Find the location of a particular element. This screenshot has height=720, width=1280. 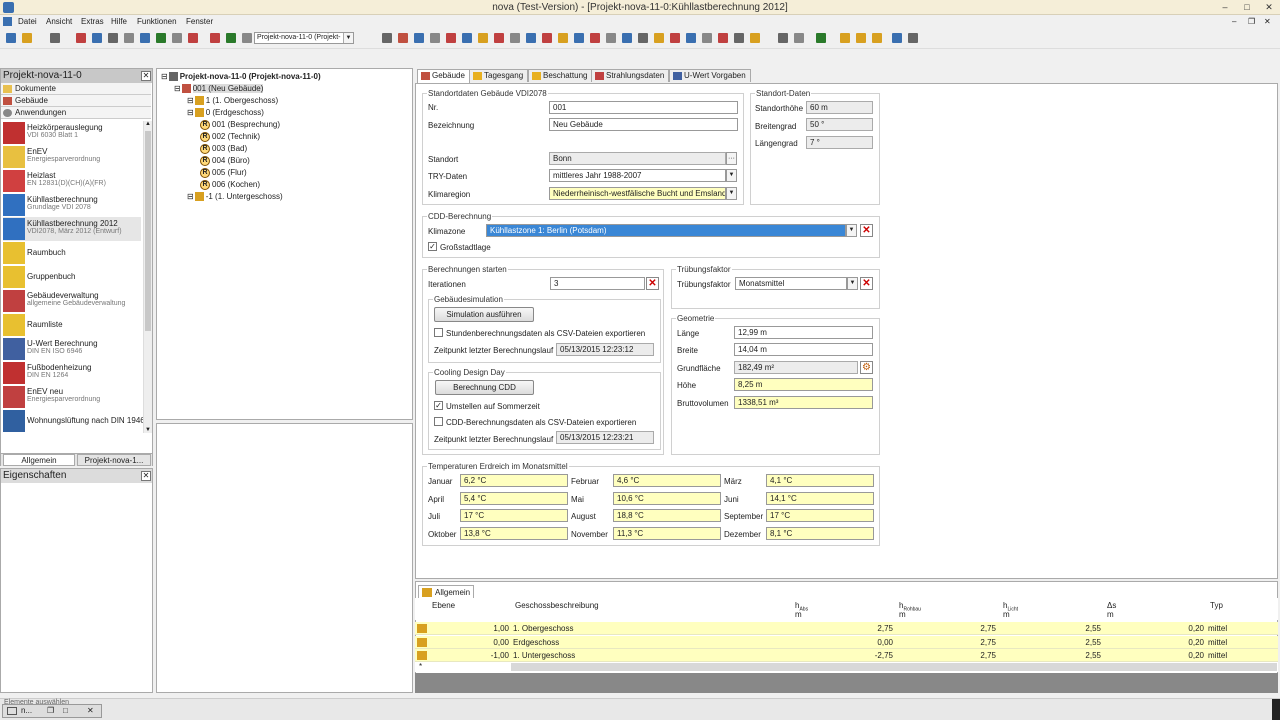

month-temperature-field: 5,4 °C is located at coordinates (514, 498).